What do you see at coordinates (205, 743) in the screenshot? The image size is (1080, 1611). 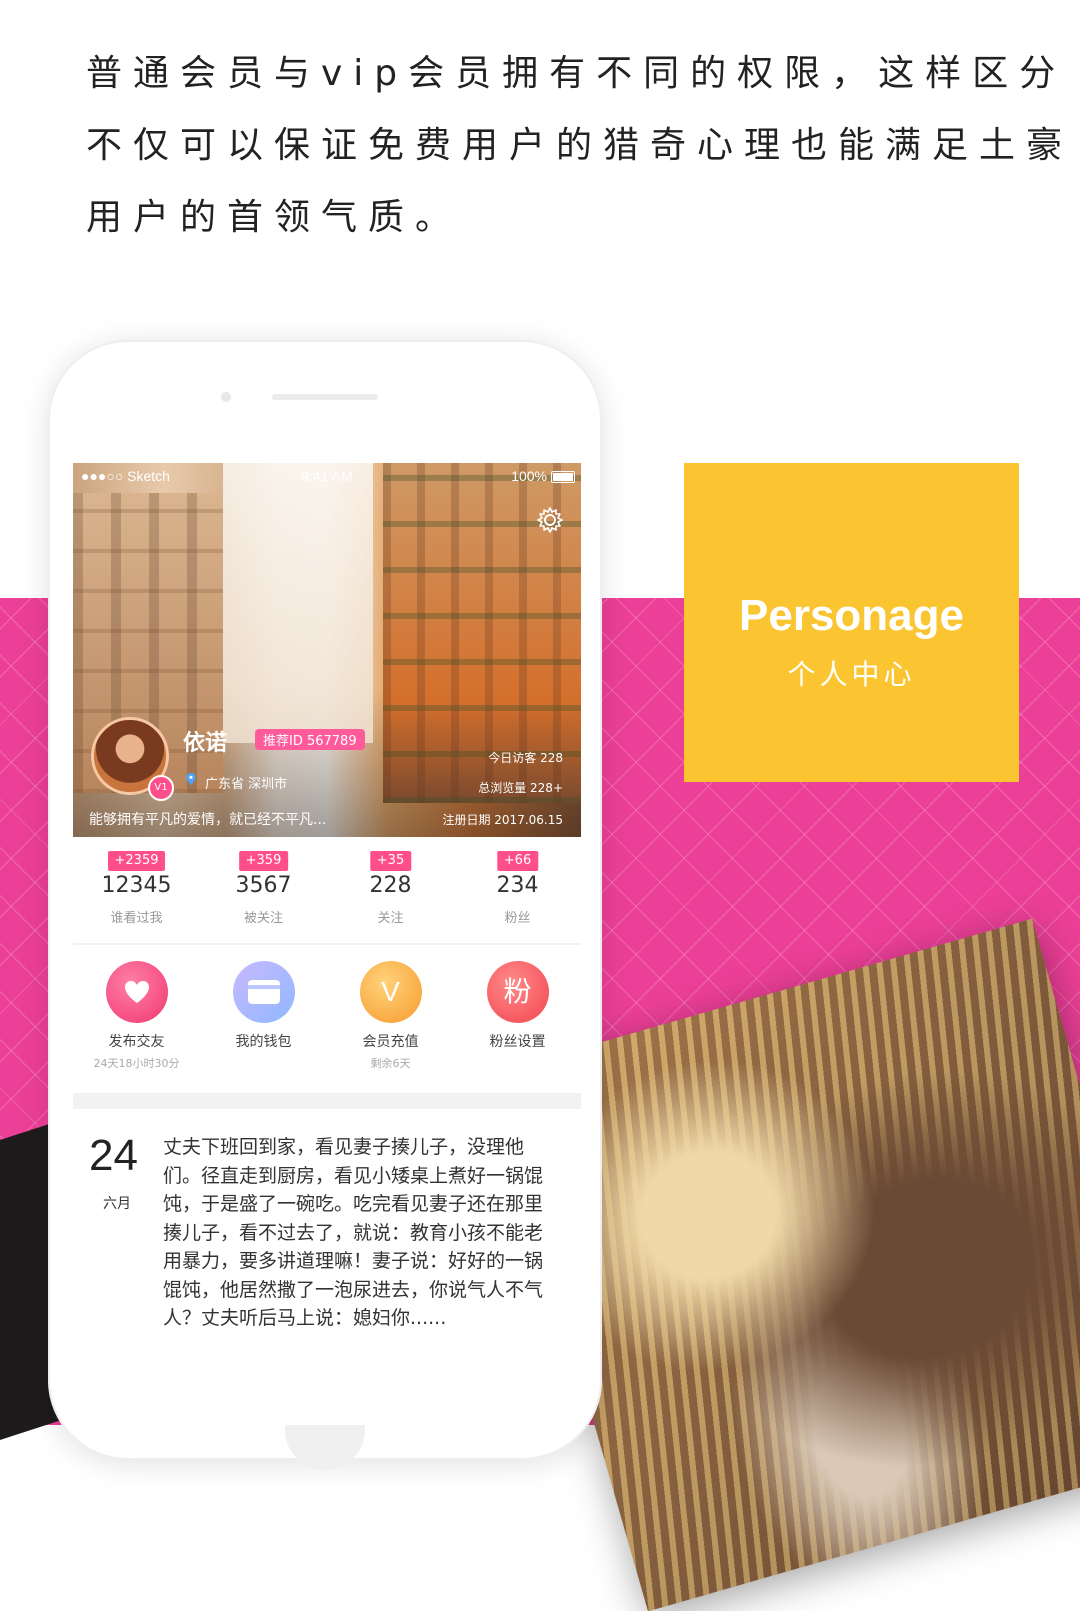 I see `nickname: 依诺` at bounding box center [205, 743].